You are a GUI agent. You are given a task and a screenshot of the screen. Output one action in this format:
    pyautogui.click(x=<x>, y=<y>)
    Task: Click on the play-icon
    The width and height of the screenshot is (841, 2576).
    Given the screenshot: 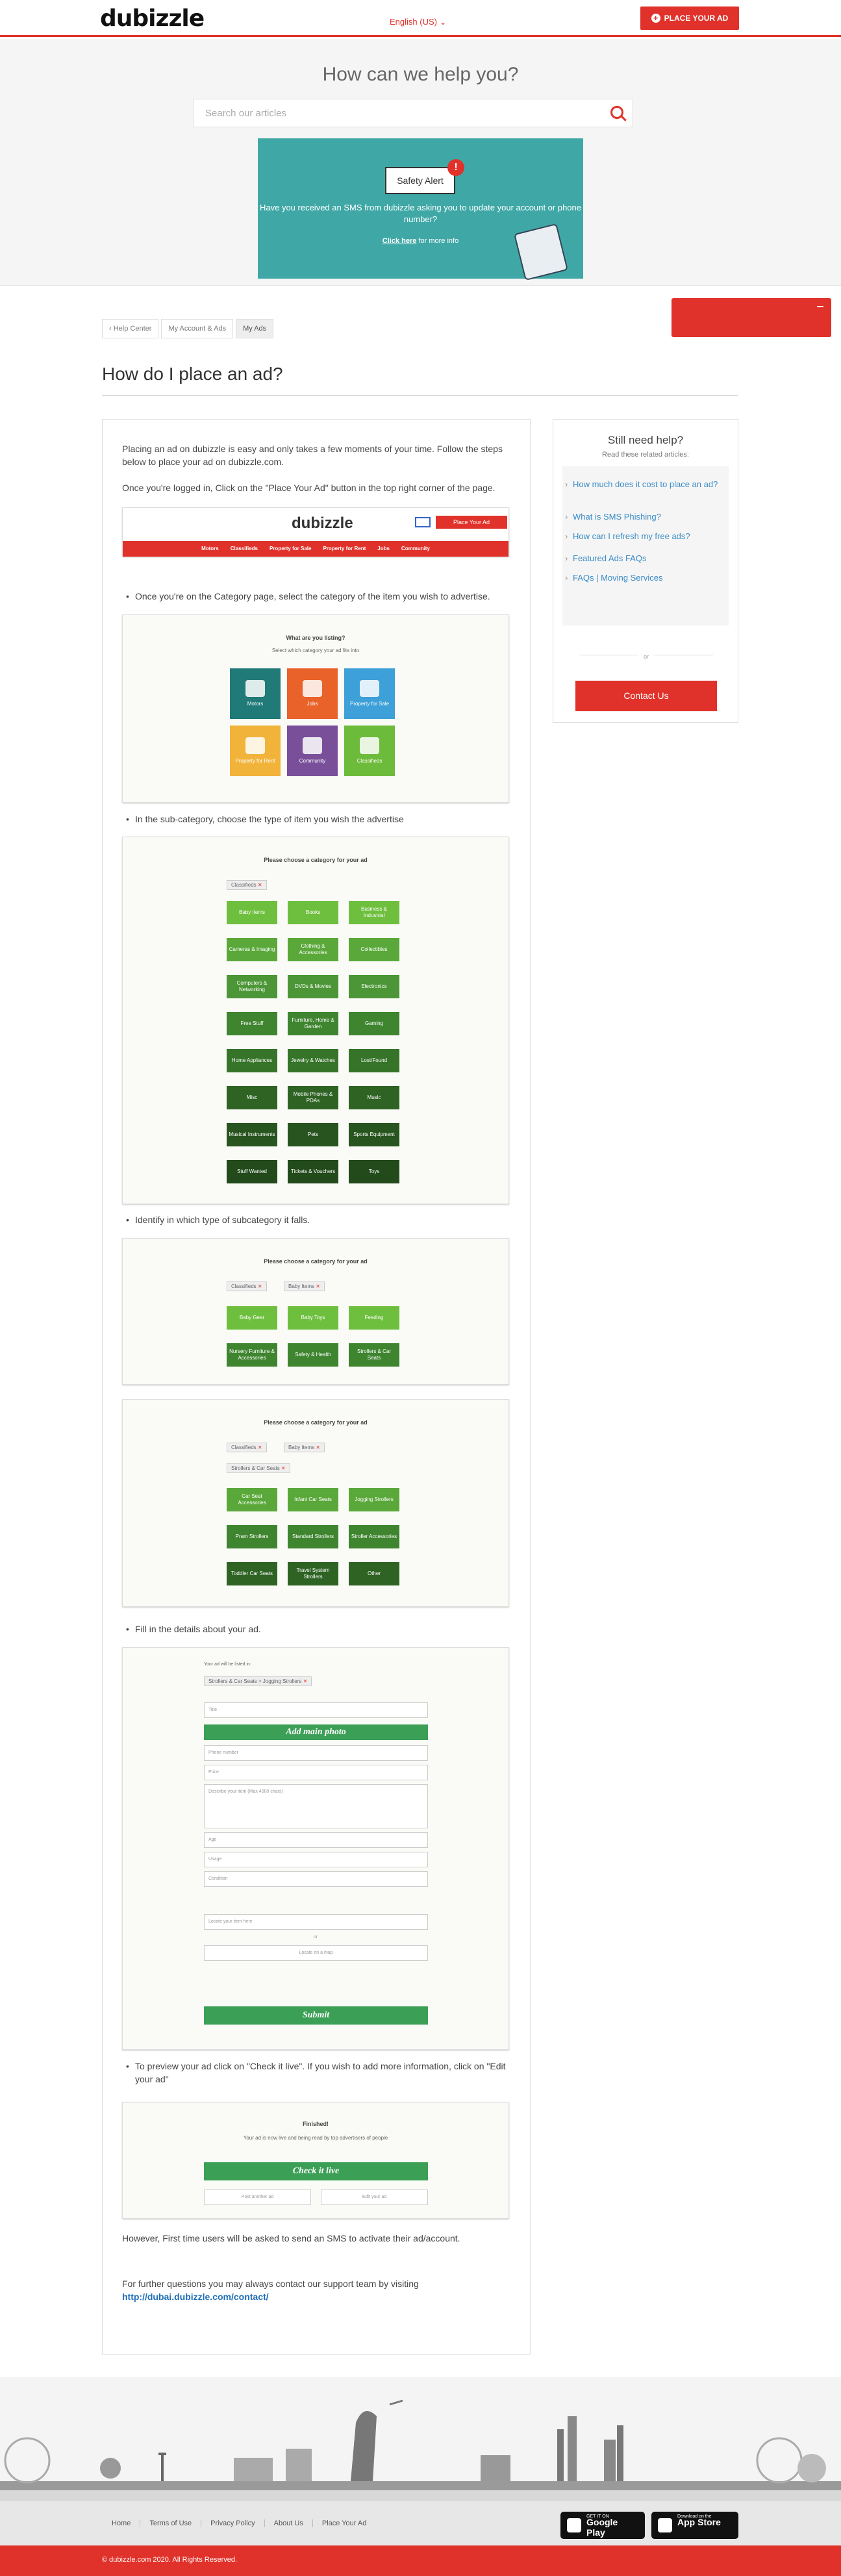 What is the action you would take?
    pyautogui.click(x=574, y=2525)
    